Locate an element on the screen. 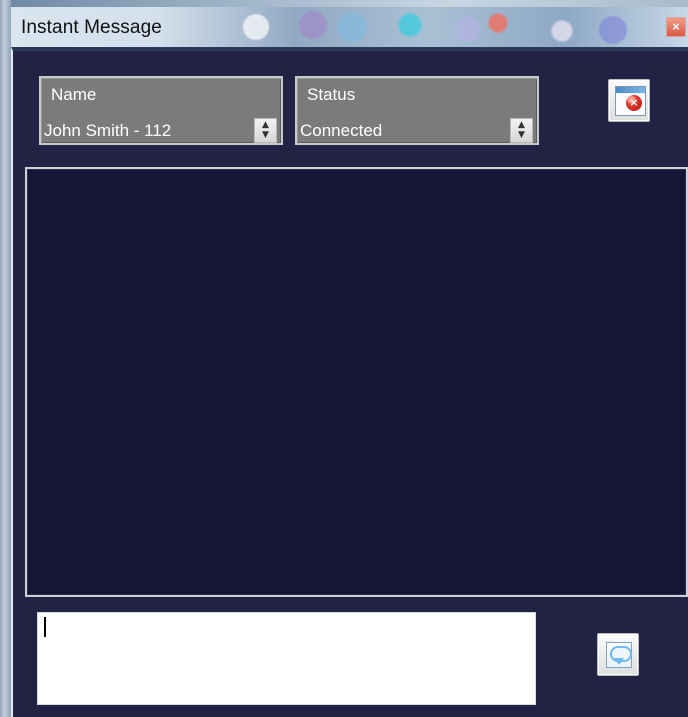 The width and height of the screenshot is (688, 717). status-value: Connected is located at coordinates (341, 130).